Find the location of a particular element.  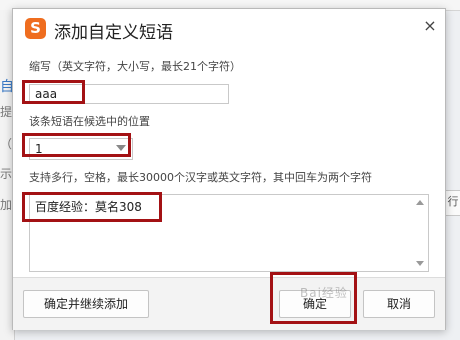

dialog-titlebar: S 添加自定义短语 × is located at coordinates (229, 28).